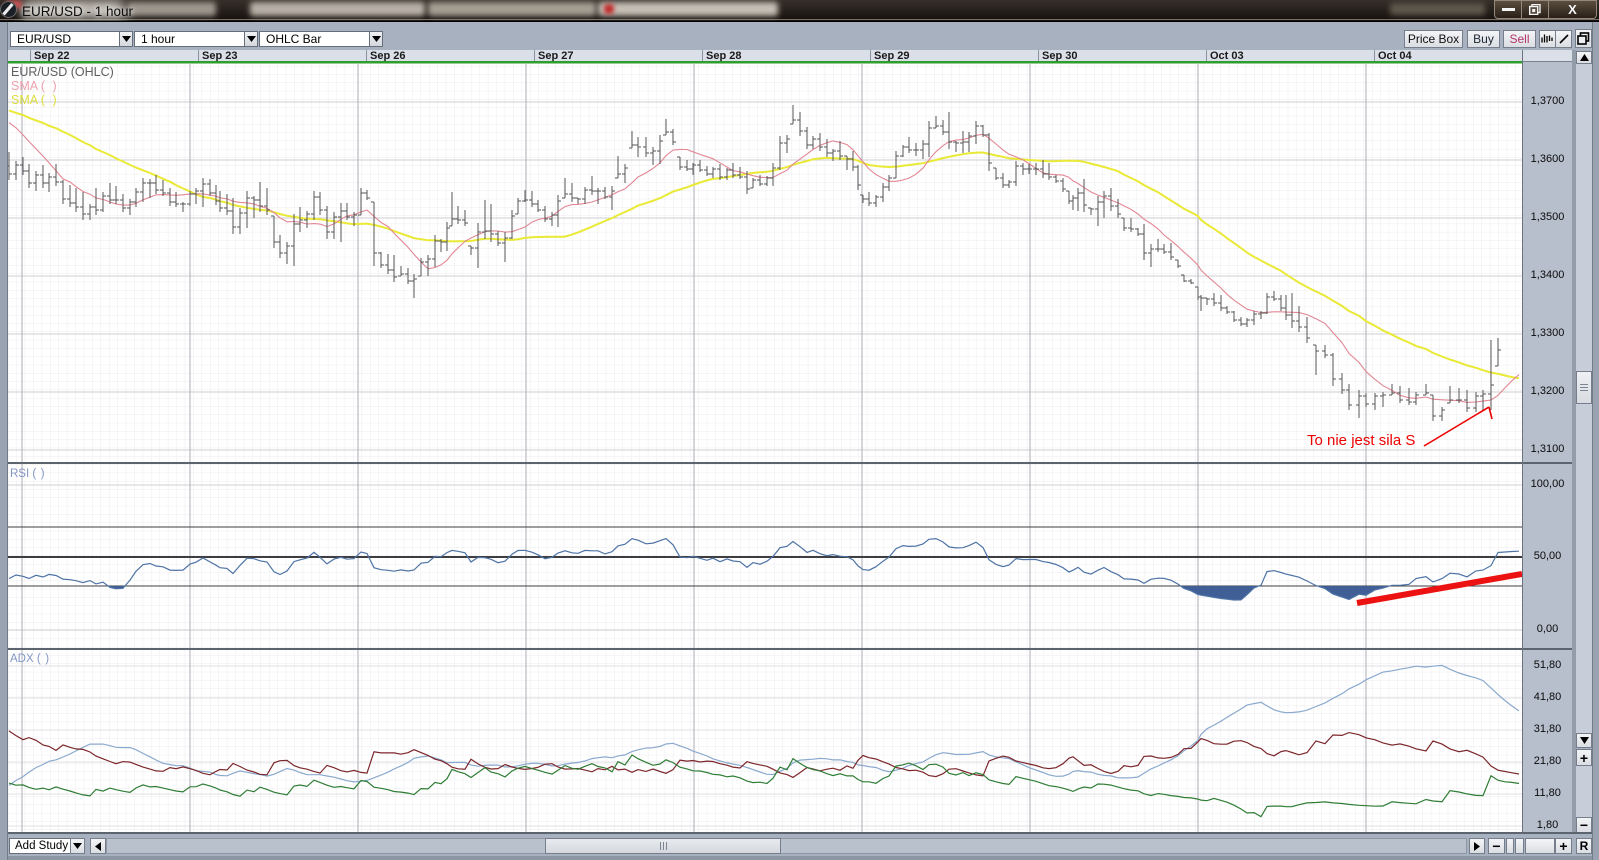  I want to click on svg-text: To nie jest sila S, so click(1361, 440).